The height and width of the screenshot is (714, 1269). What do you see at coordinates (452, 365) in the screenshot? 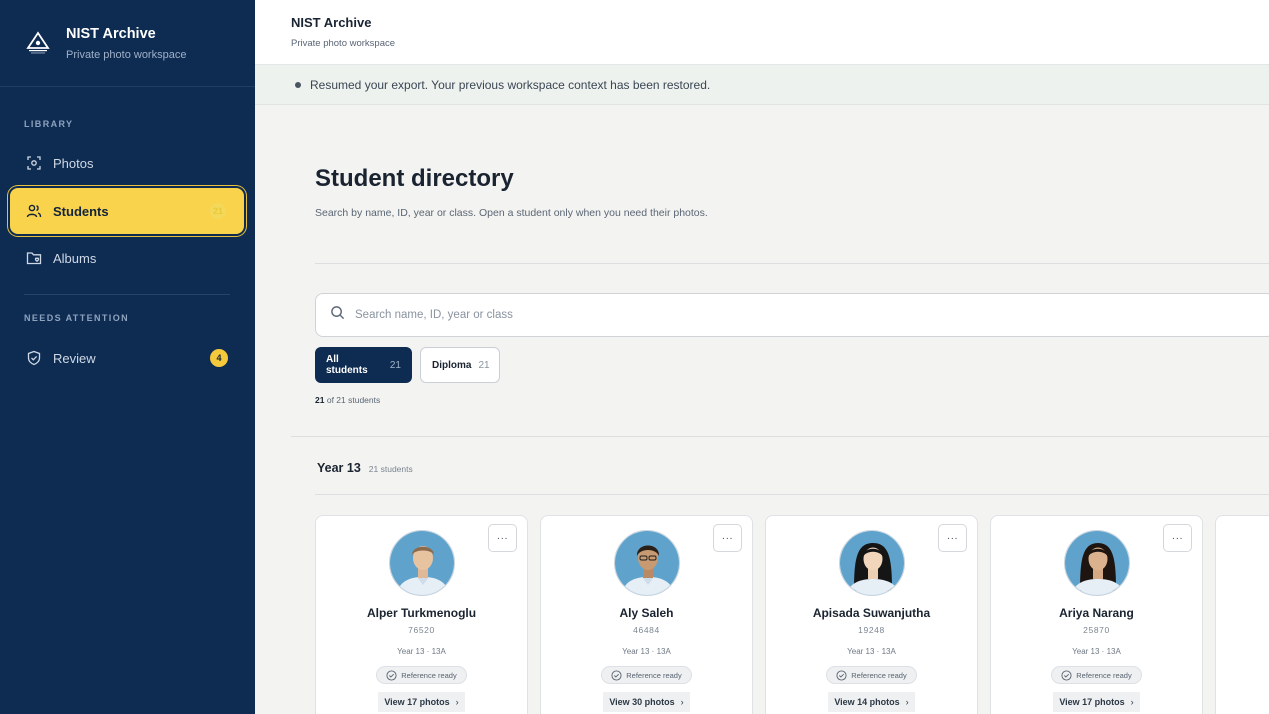
I see `filter-label: Diploma` at bounding box center [452, 365].